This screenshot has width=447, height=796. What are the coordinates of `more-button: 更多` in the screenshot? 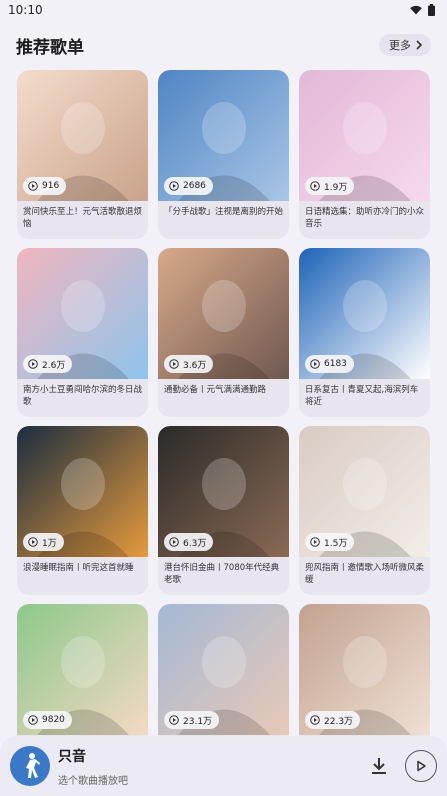 It's located at (405, 45).